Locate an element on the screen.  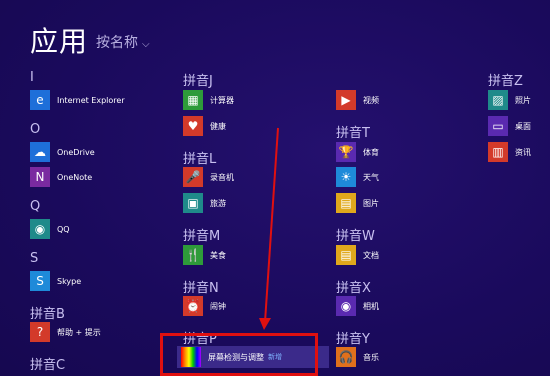
annotation-arrow is located at coordinates (269, 228).